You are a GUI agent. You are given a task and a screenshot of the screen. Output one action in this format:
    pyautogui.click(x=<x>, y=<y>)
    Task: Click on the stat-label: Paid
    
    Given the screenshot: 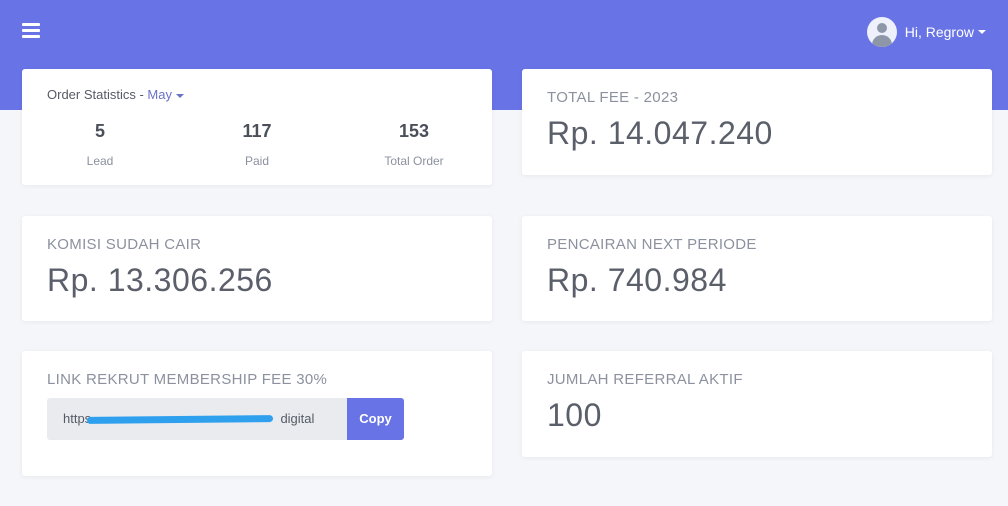 What is the action you would take?
    pyautogui.click(x=257, y=161)
    